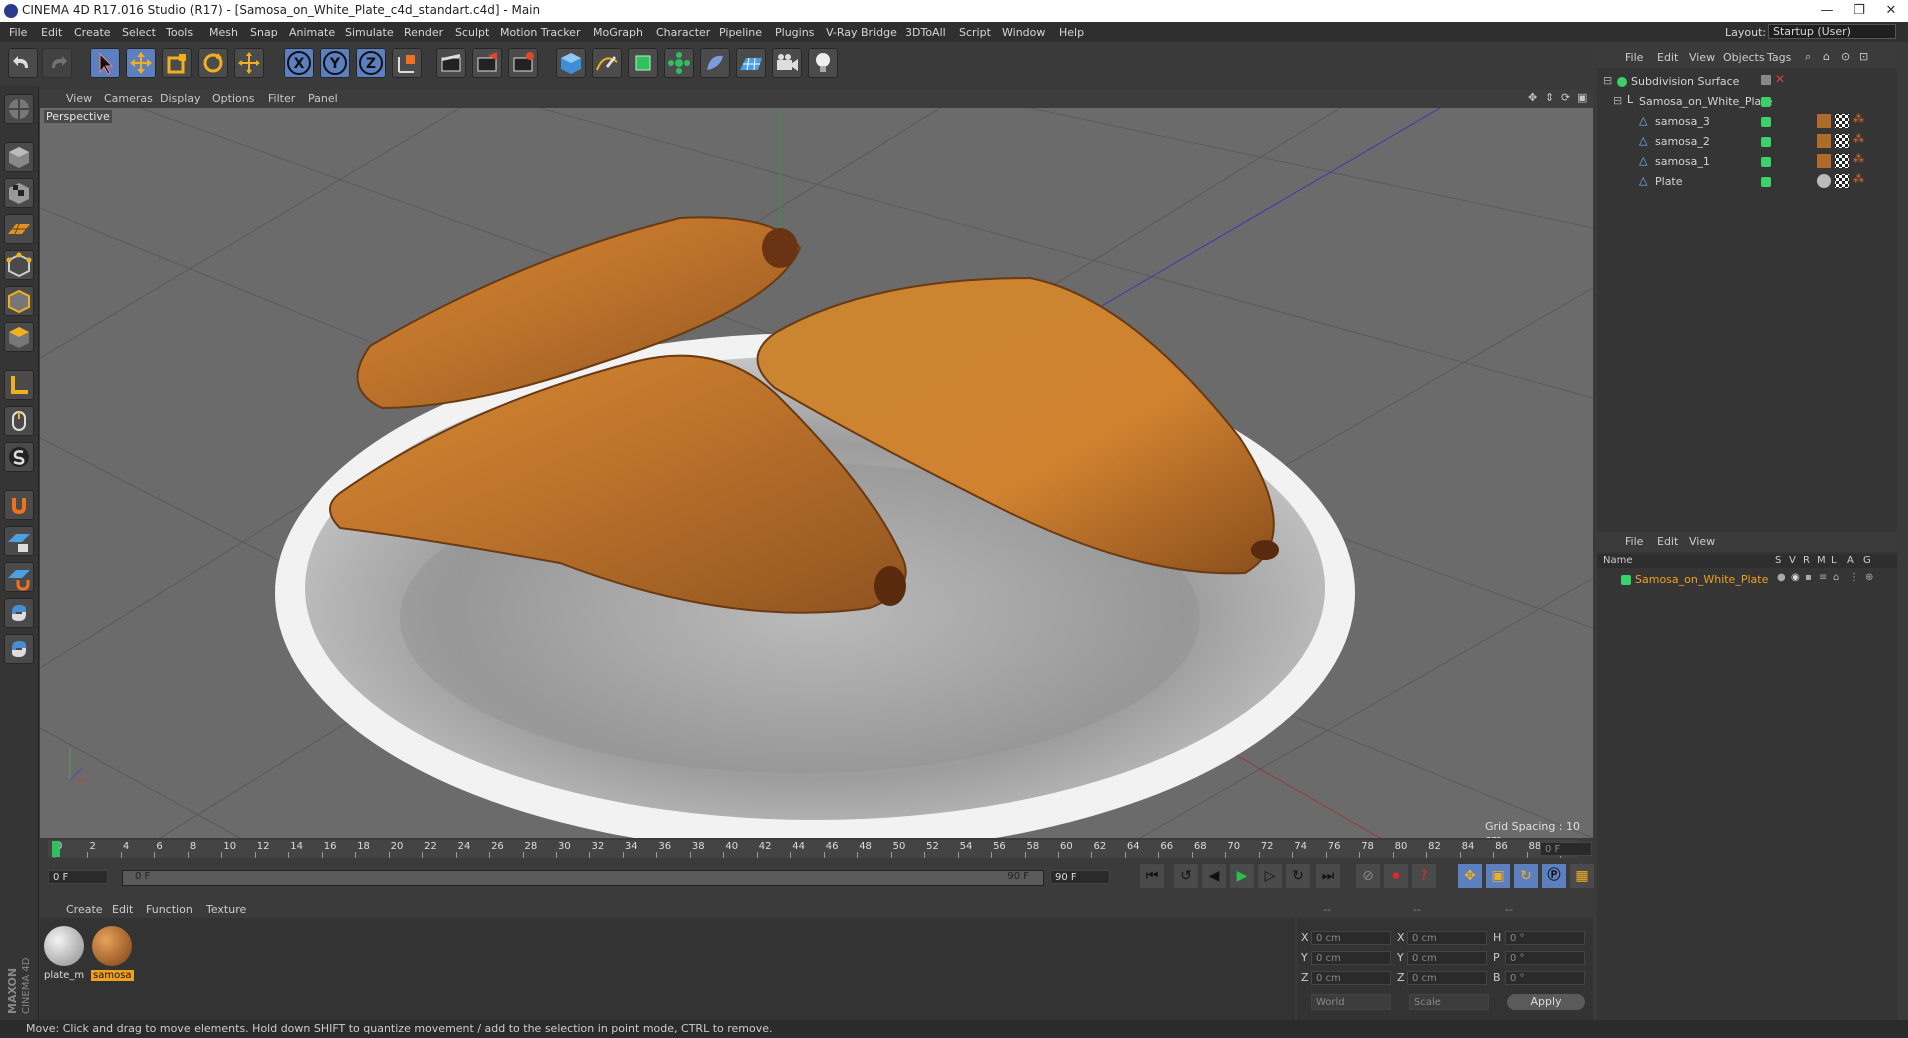 Image resolution: width=1908 pixels, height=1038 pixels. I want to click on go-to-start-icon: ⏮, so click(1152, 876).